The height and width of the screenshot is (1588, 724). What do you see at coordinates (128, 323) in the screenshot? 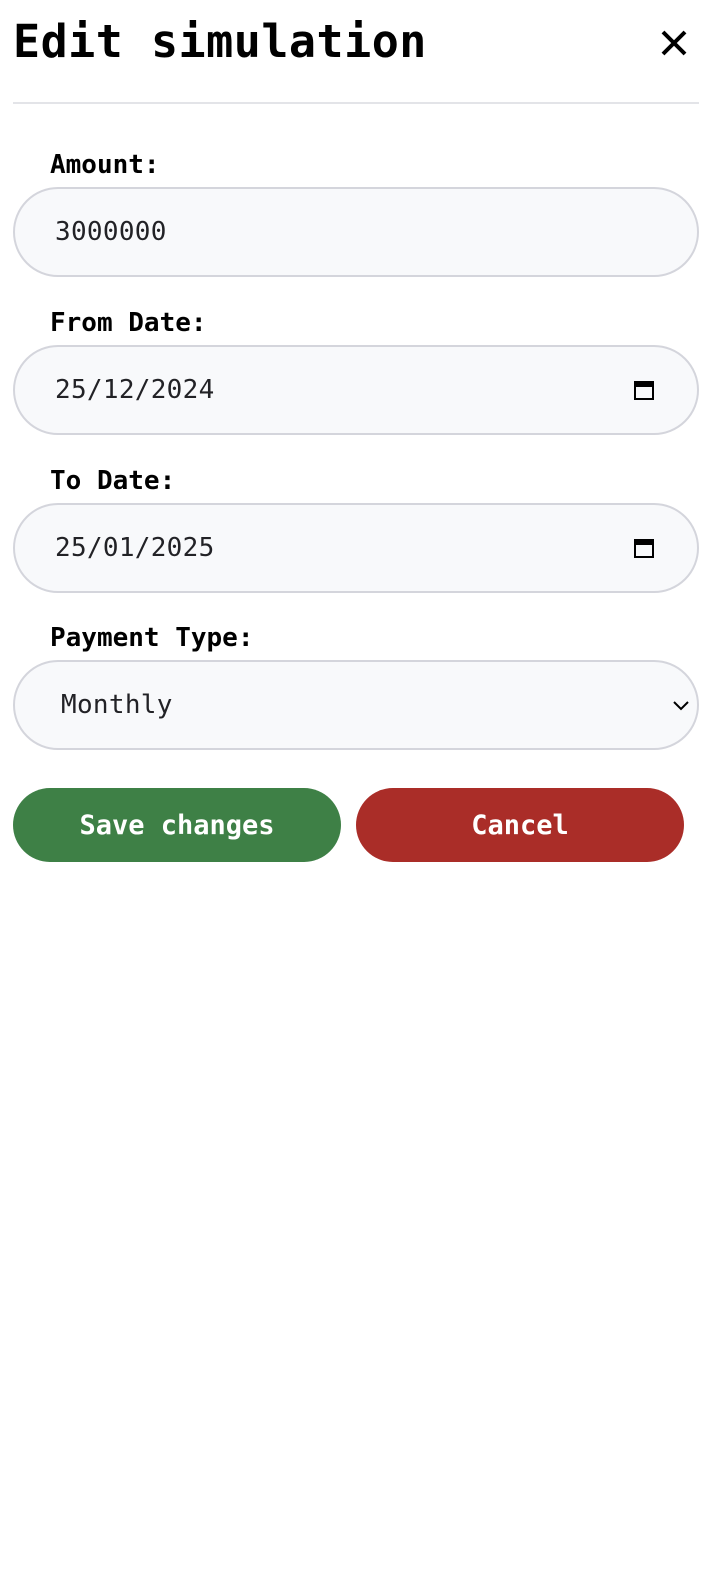
I see `from-date-label: From Date:` at bounding box center [128, 323].